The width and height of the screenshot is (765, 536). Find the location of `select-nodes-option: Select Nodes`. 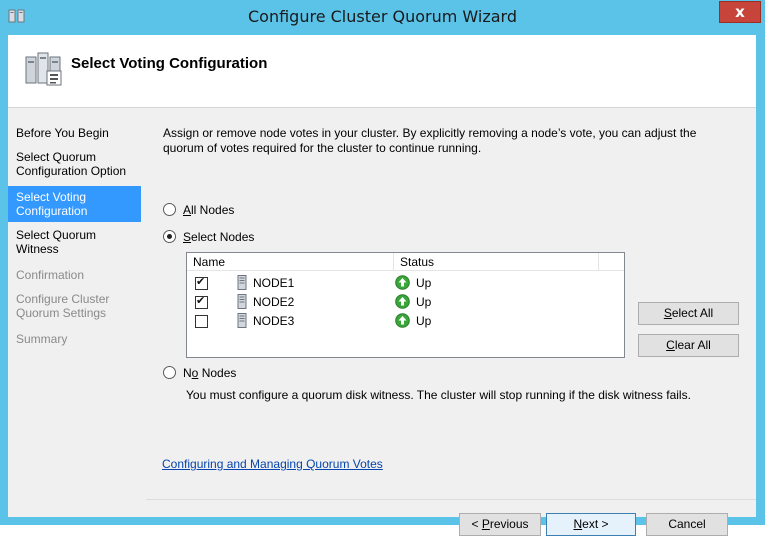

select-nodes-option: Select Nodes is located at coordinates (208, 237).